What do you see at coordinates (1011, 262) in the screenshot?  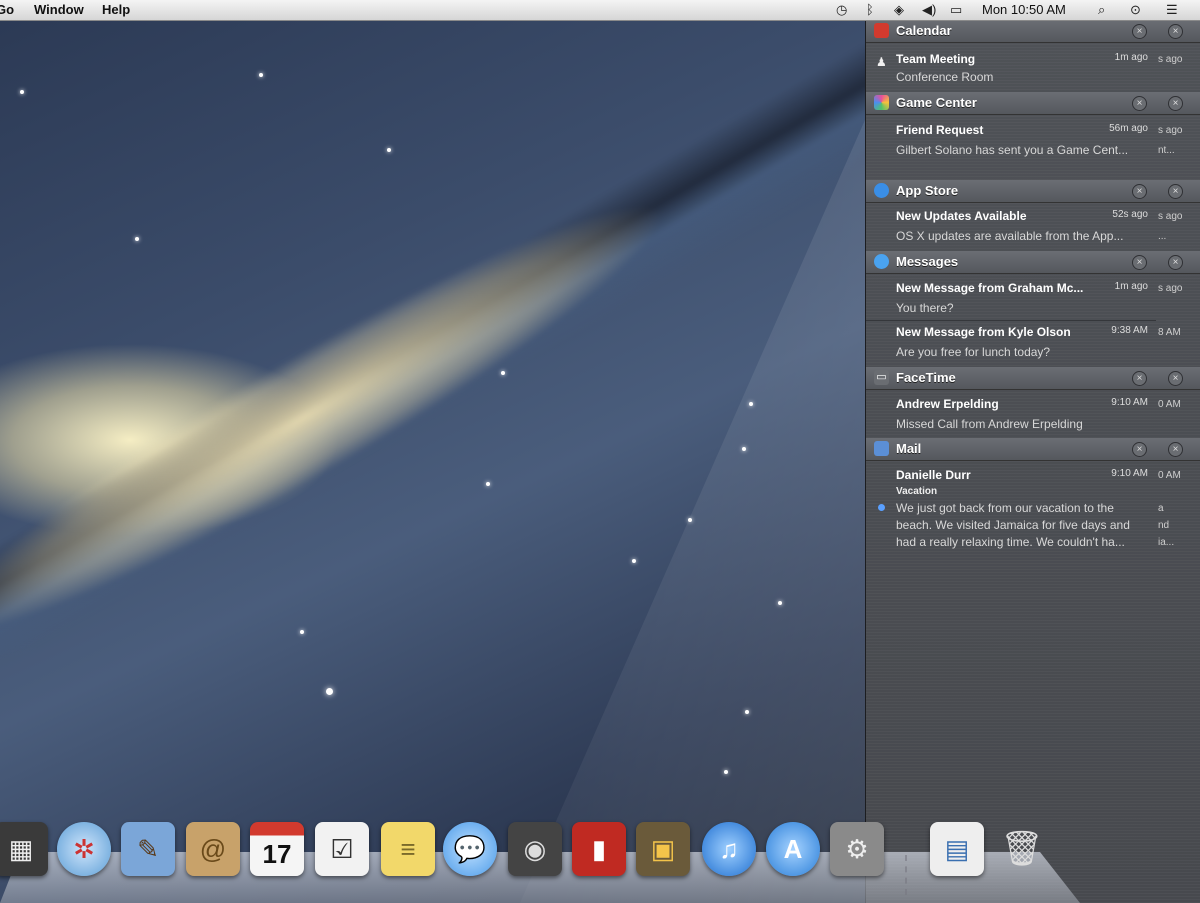 I see `nc-group-messages: Messages ×` at bounding box center [1011, 262].